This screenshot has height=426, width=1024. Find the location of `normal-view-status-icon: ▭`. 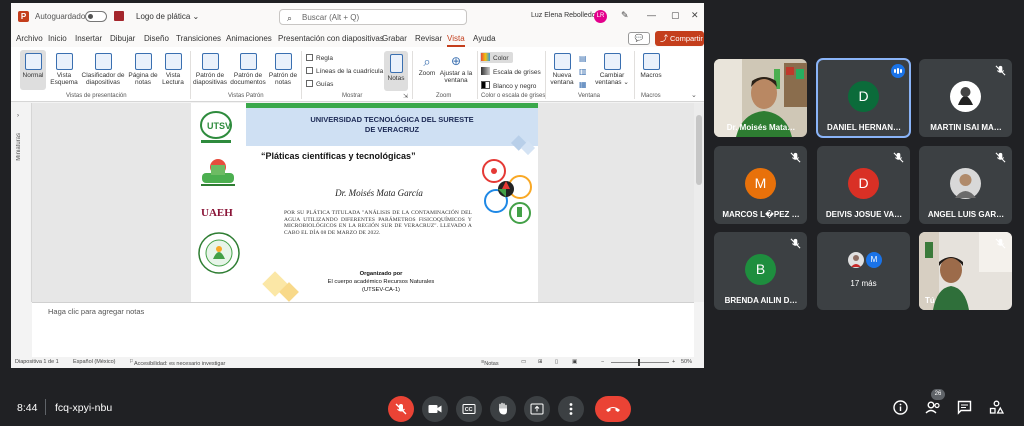

normal-view-status-icon: ▭ is located at coordinates (523, 362).